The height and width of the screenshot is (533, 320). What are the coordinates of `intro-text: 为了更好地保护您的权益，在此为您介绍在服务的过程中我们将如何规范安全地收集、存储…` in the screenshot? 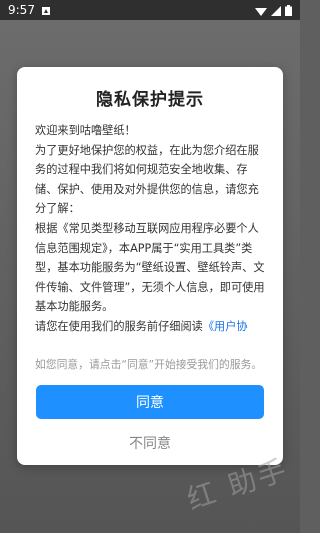 It's located at (147, 179).